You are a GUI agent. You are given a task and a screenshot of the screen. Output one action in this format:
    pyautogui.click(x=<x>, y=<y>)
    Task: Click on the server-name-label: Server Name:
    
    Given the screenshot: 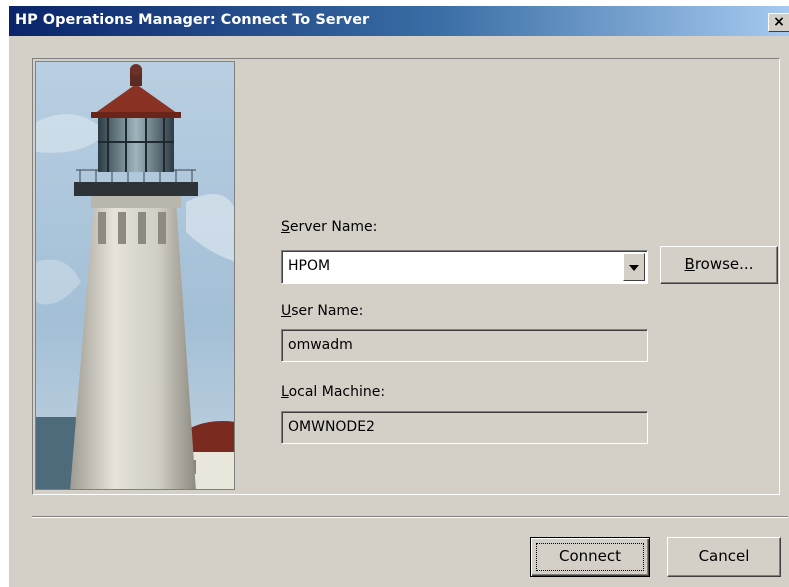 What is the action you would take?
    pyautogui.click(x=329, y=227)
    